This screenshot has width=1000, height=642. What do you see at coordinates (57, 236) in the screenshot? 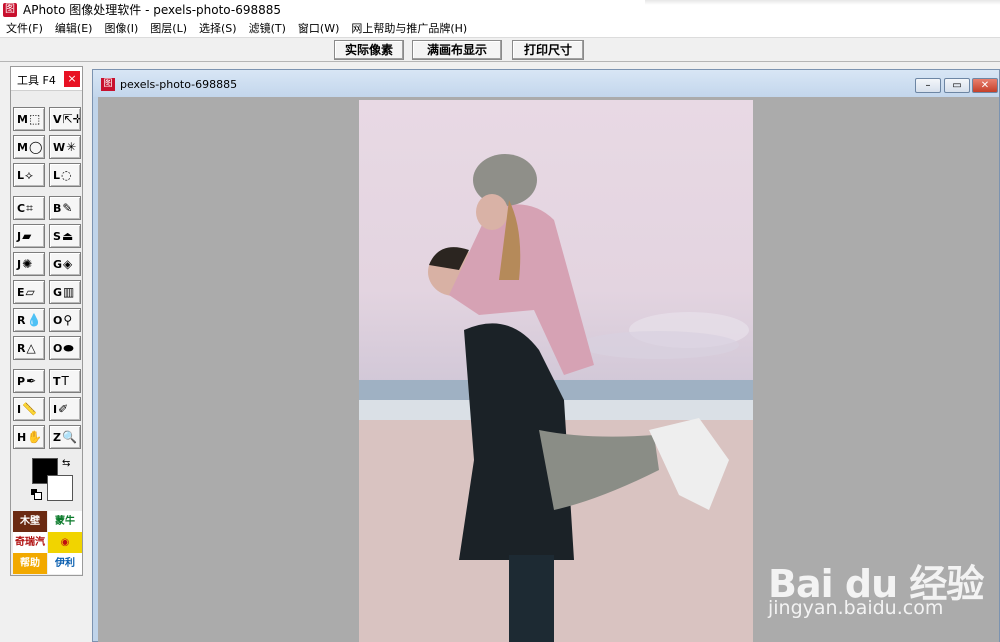
I see `tool-shortcut-key: S` at bounding box center [57, 236].